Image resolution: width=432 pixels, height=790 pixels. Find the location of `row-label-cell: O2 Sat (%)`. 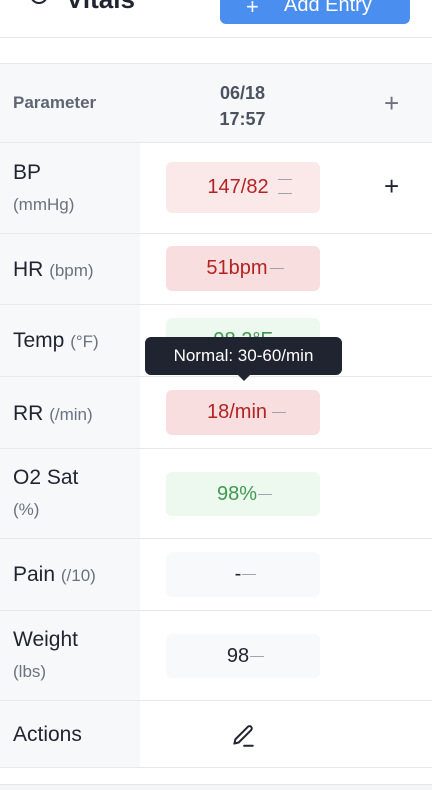

row-label-cell: O2 Sat (%) is located at coordinates (70, 493).